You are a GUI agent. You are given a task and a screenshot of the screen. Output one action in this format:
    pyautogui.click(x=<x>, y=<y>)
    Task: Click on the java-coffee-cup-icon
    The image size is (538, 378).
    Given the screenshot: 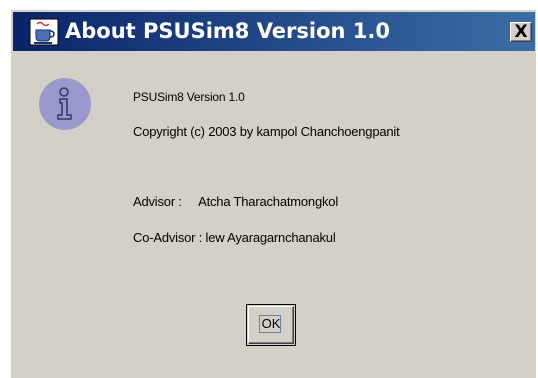 What is the action you would take?
    pyautogui.click(x=44, y=32)
    